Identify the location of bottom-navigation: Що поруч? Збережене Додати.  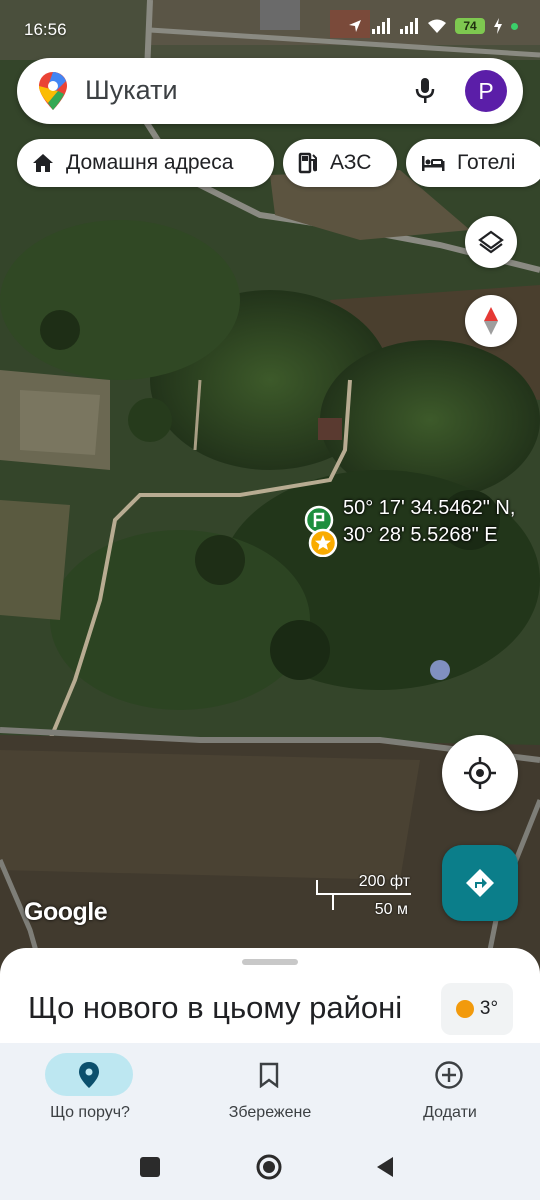
(270, 1089).